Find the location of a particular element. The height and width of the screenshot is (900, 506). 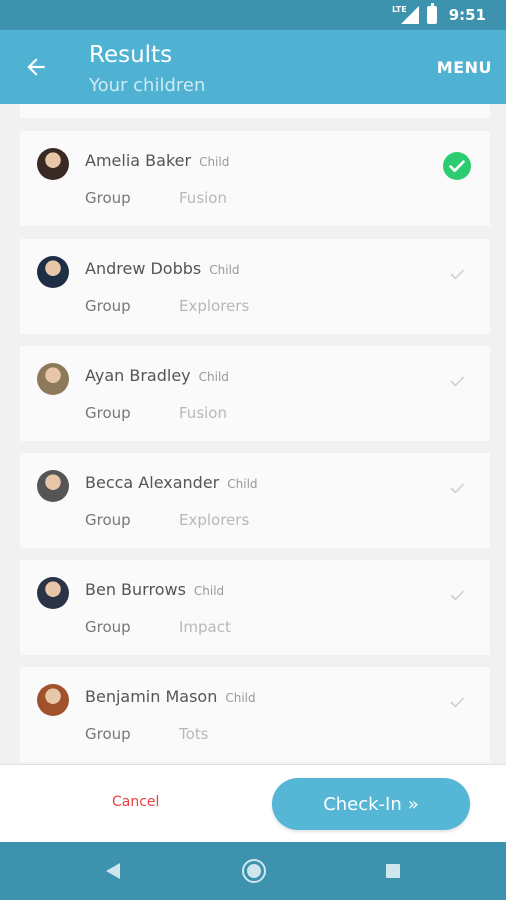

status-icons: LTE 9:51 is located at coordinates (432, 14).